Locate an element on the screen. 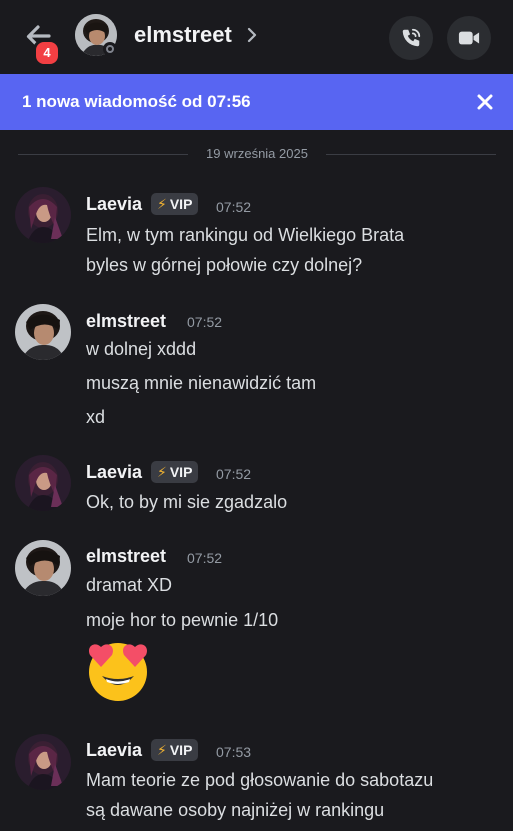 The height and width of the screenshot is (831, 513). message-text: Elm, w tym rankingu od Wielkiego Brata is located at coordinates (245, 235).